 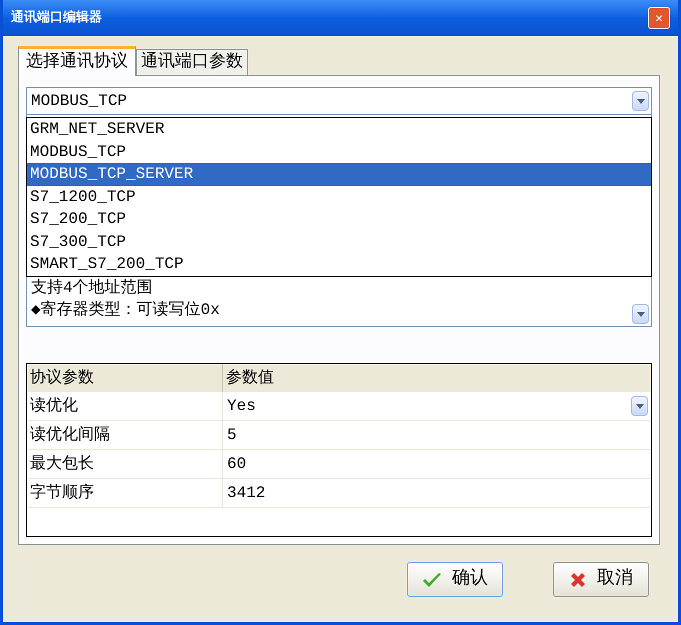 What do you see at coordinates (339, 197) in the screenshot?
I see `dropdown-option: S7_1200_TCP` at bounding box center [339, 197].